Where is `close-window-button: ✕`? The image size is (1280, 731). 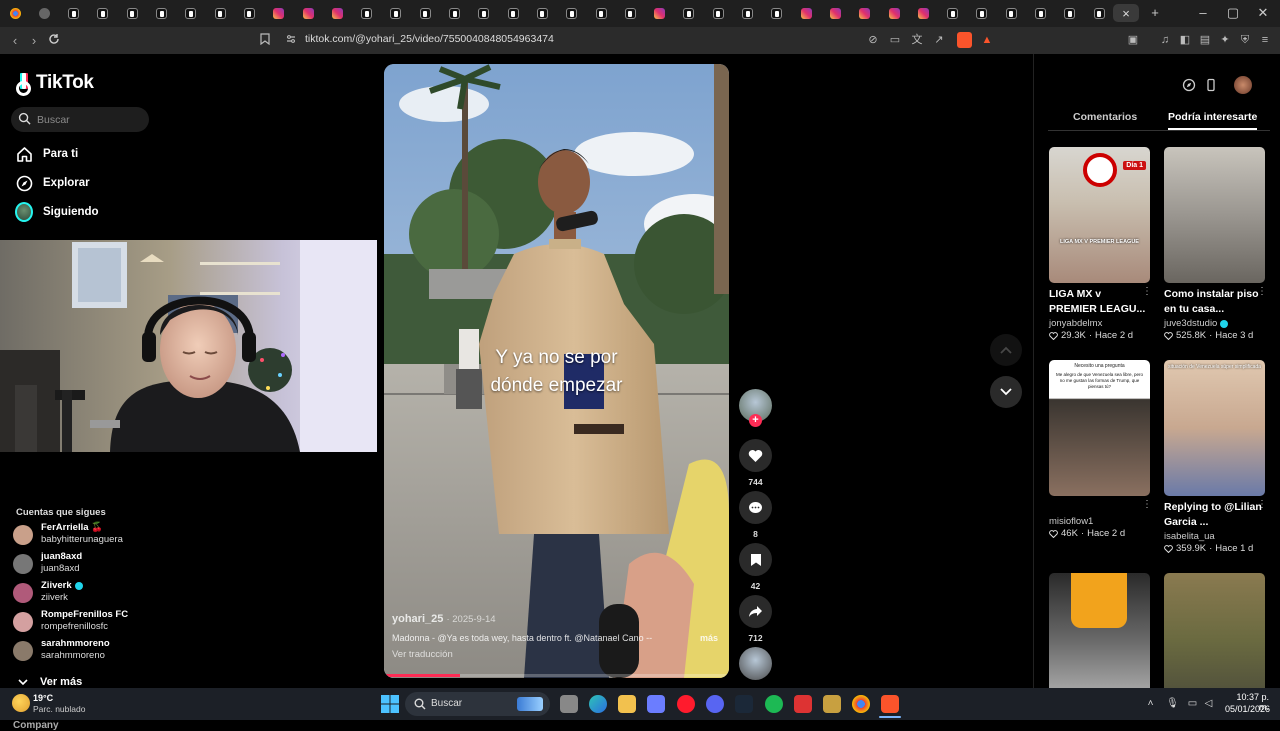
close-window-button: ✕ is located at coordinates (1263, 13).